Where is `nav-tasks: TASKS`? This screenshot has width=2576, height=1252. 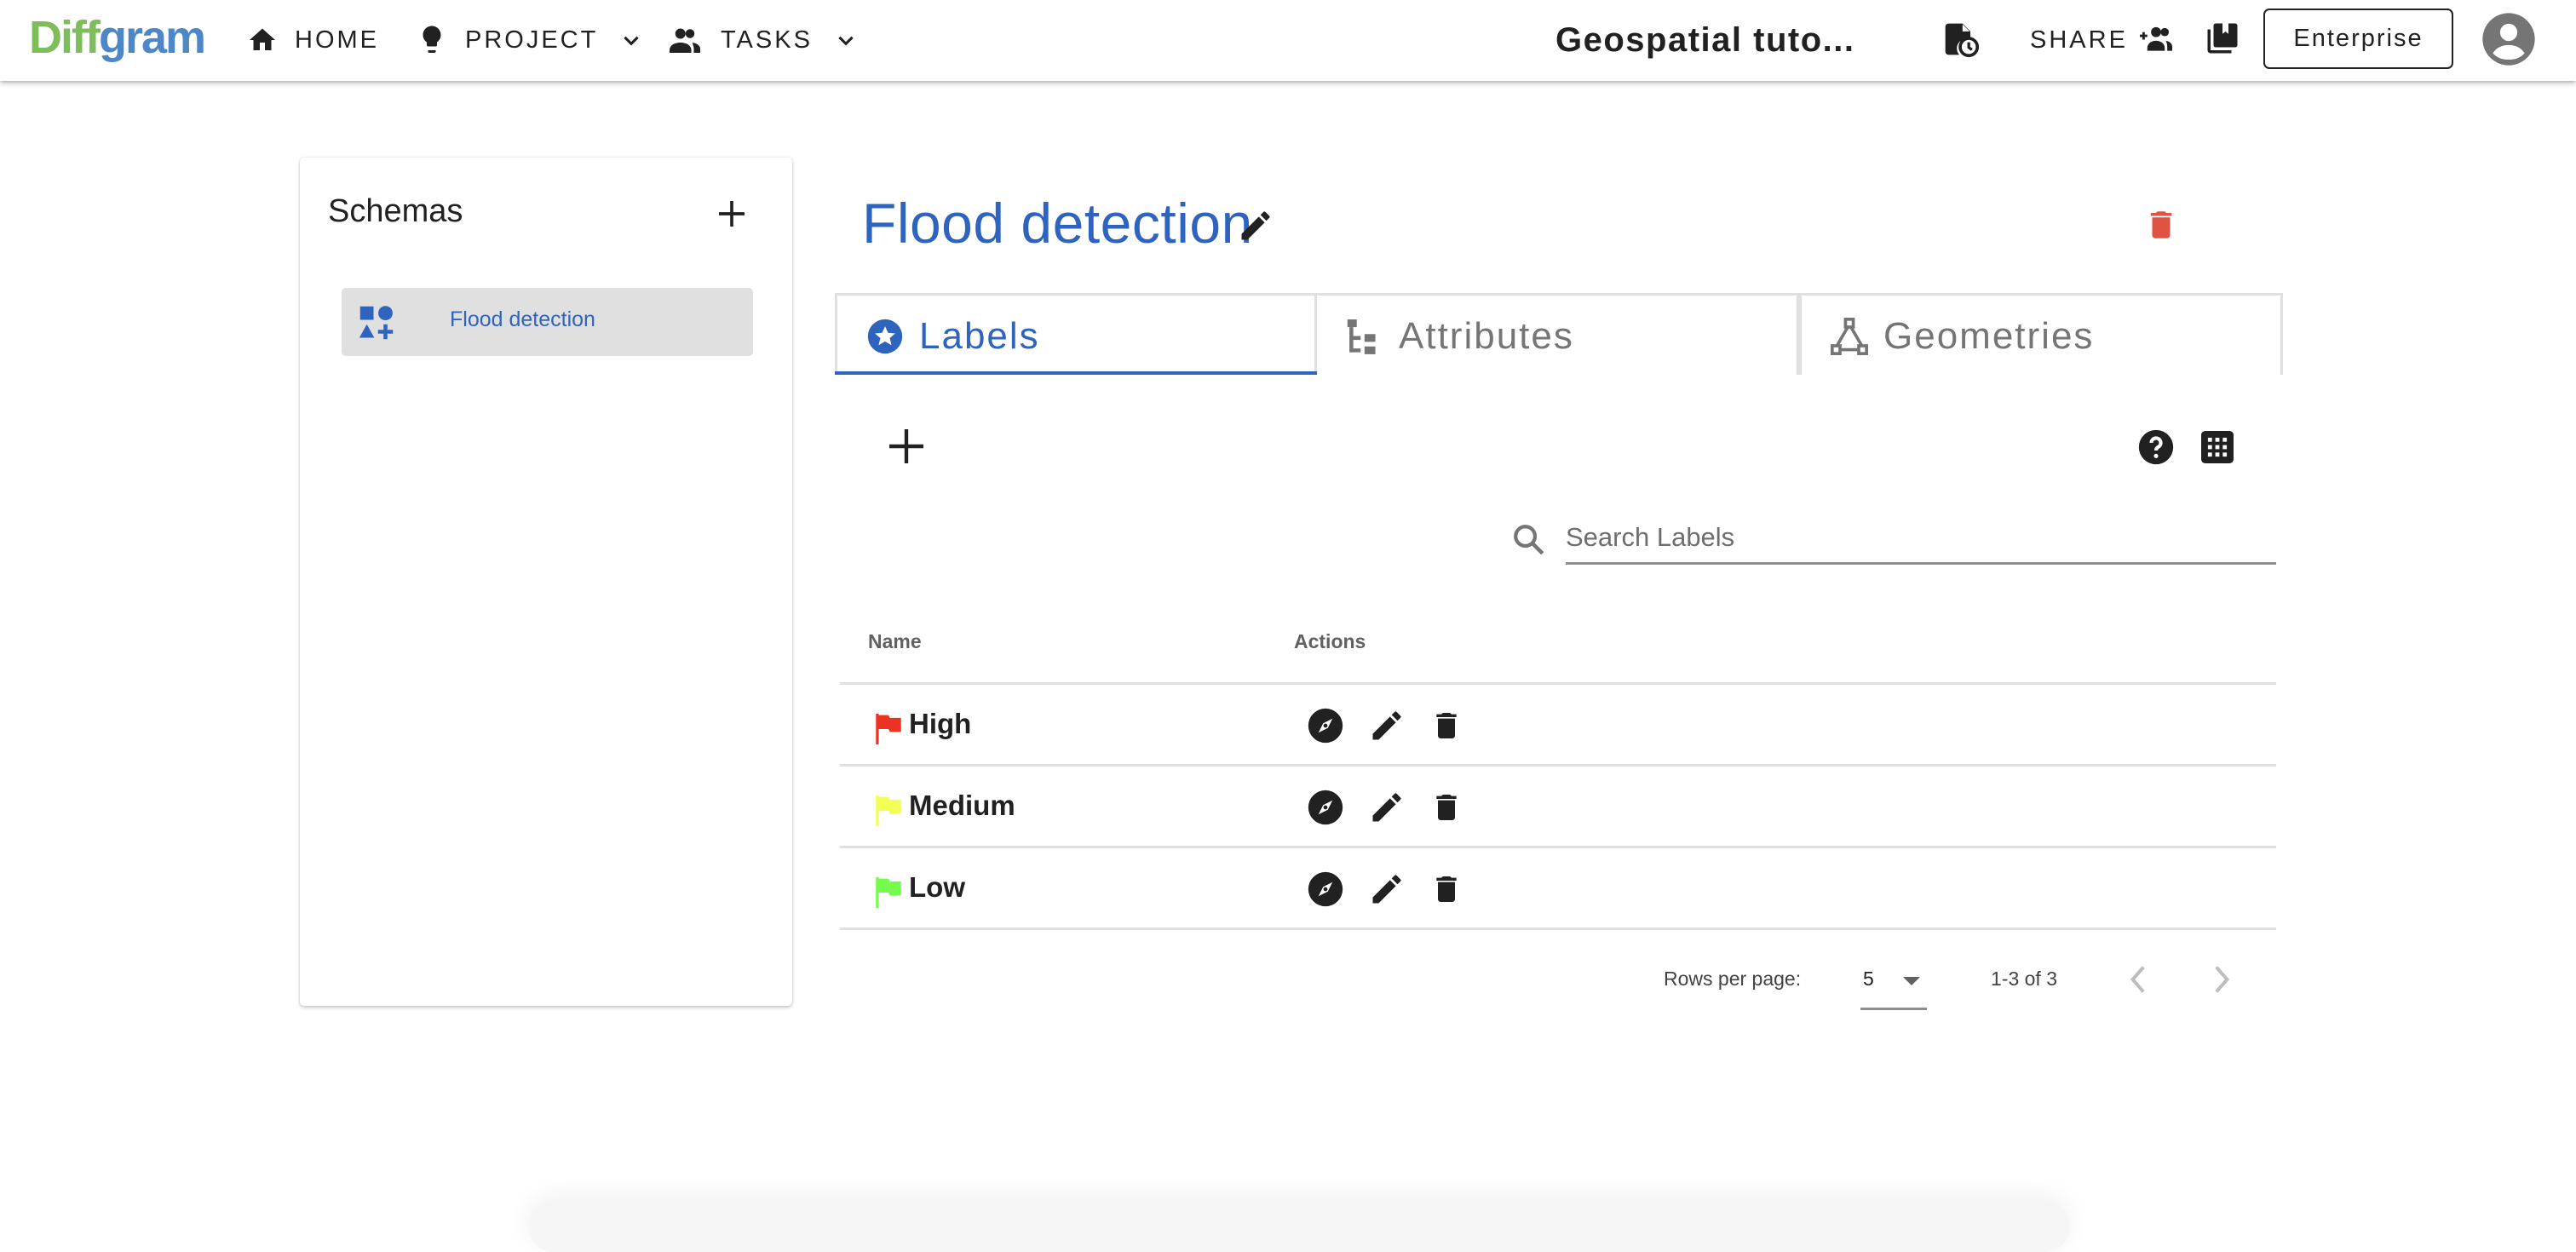
nav-tasks: TASKS is located at coordinates (764, 40).